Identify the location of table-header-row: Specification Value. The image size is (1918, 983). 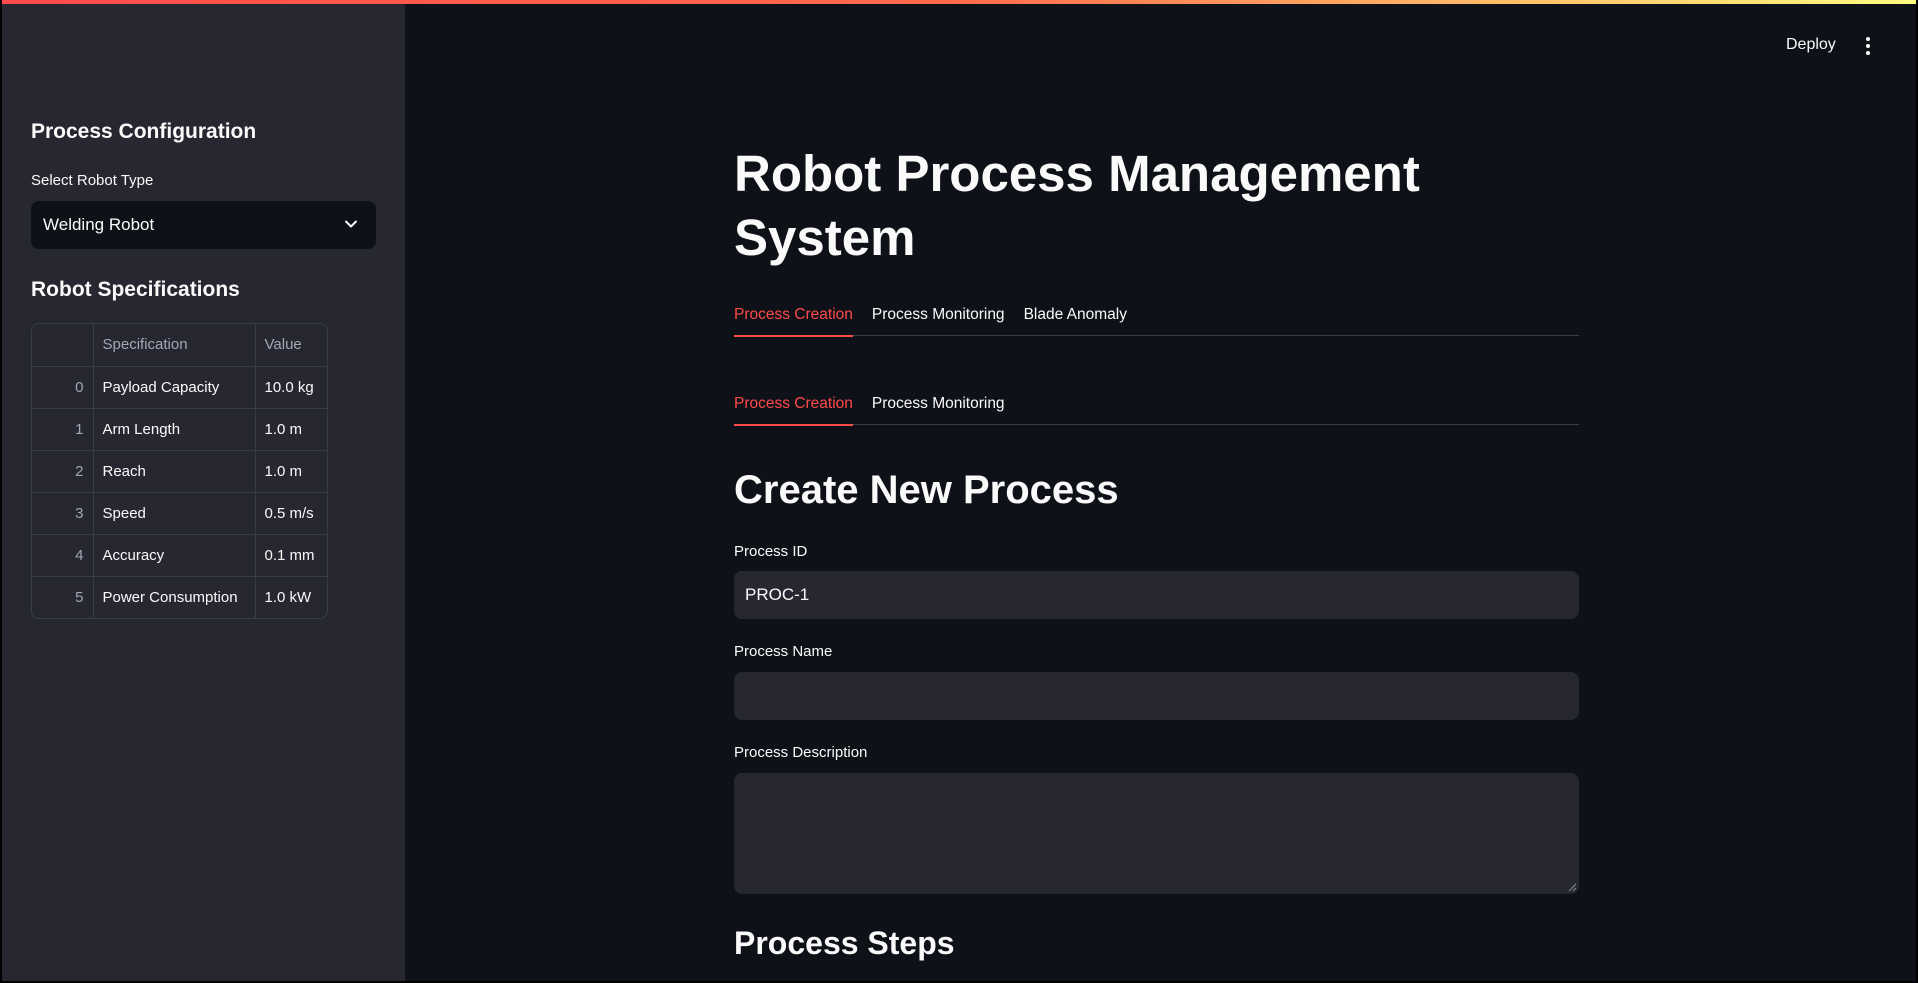
(179, 345).